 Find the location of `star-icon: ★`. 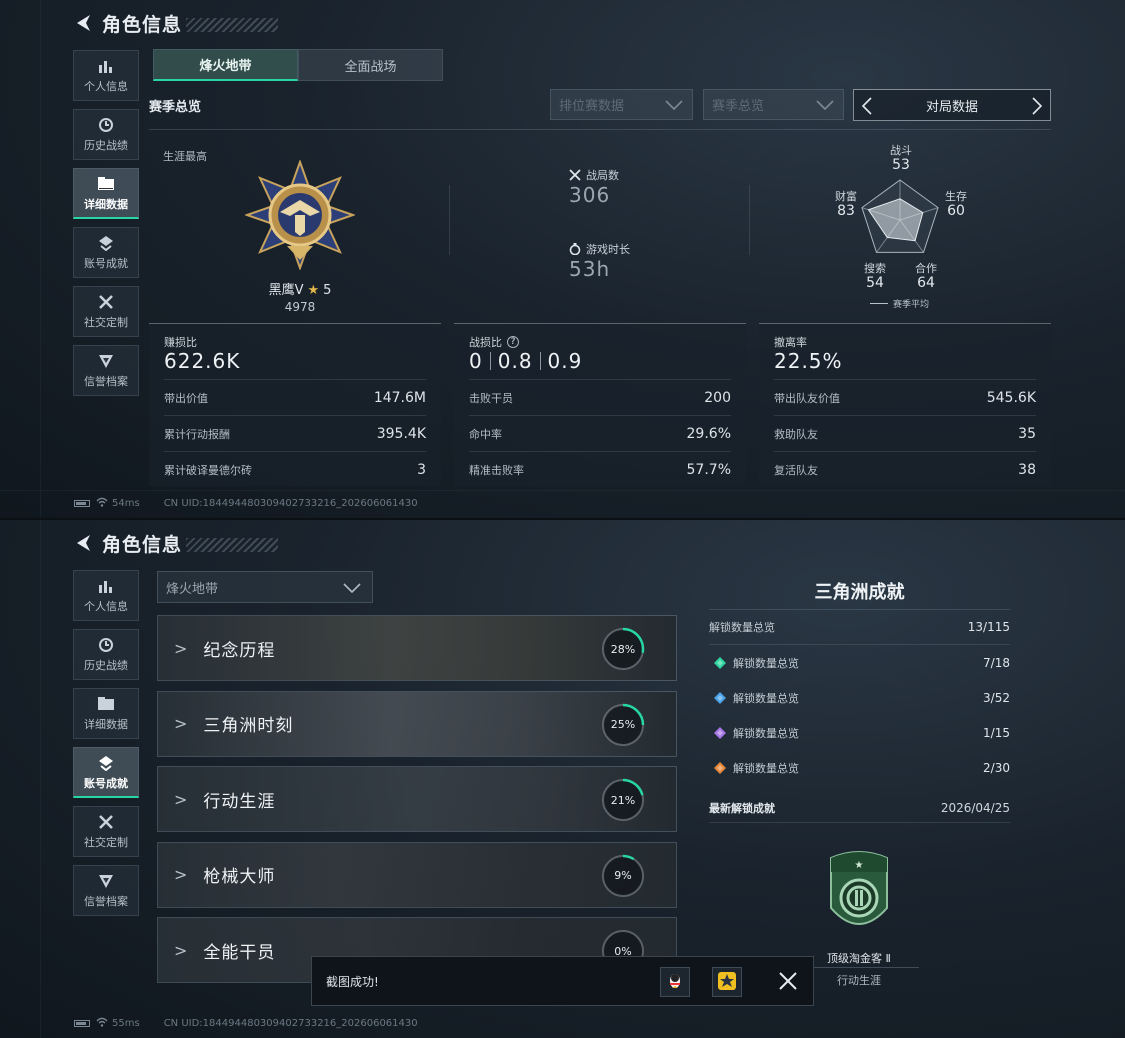

star-icon: ★ is located at coordinates (313, 290).